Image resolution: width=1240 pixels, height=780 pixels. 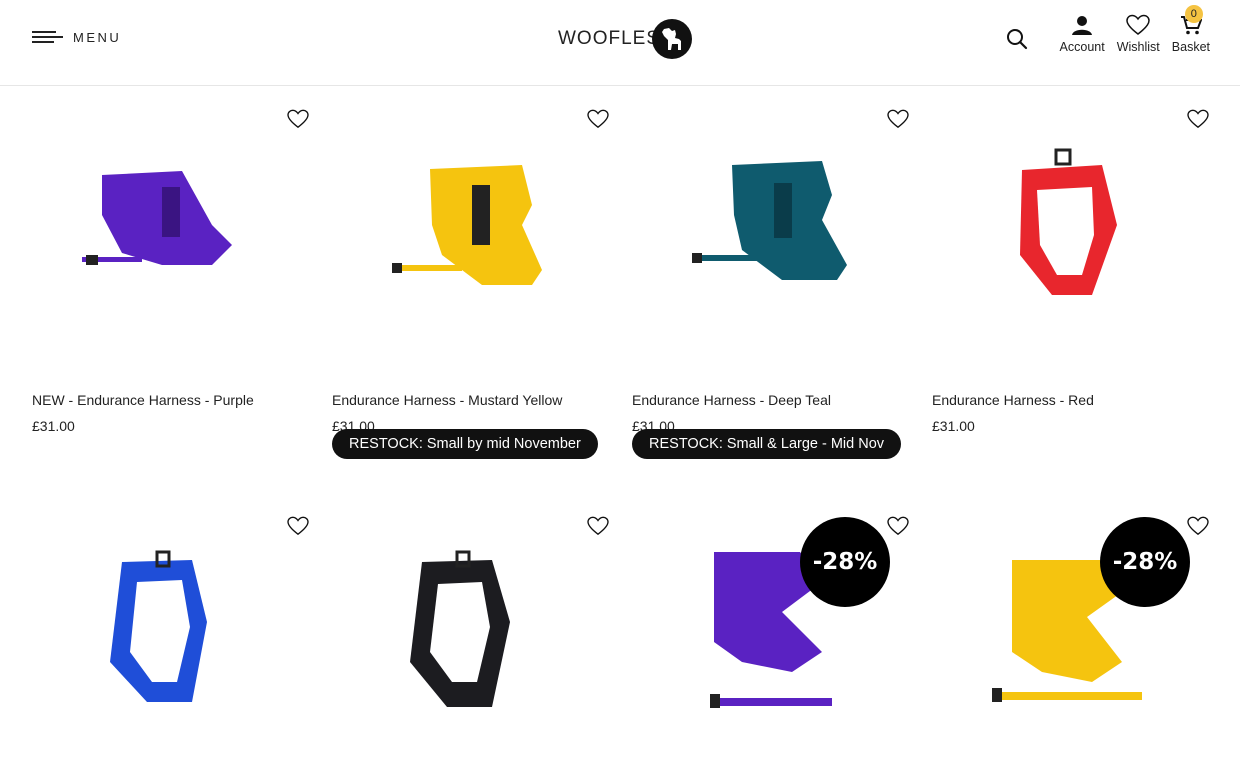 What do you see at coordinates (47, 37) in the screenshot?
I see `hamburger-icon` at bounding box center [47, 37].